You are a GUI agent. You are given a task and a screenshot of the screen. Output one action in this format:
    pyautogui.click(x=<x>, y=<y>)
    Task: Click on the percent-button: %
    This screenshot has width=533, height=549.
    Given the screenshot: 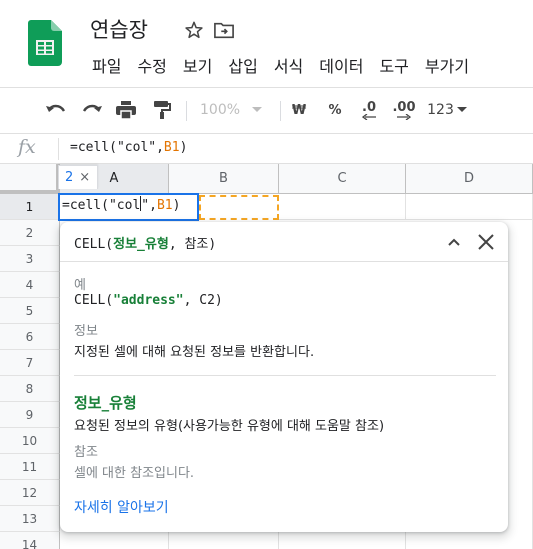 What is the action you would take?
    pyautogui.click(x=335, y=110)
    